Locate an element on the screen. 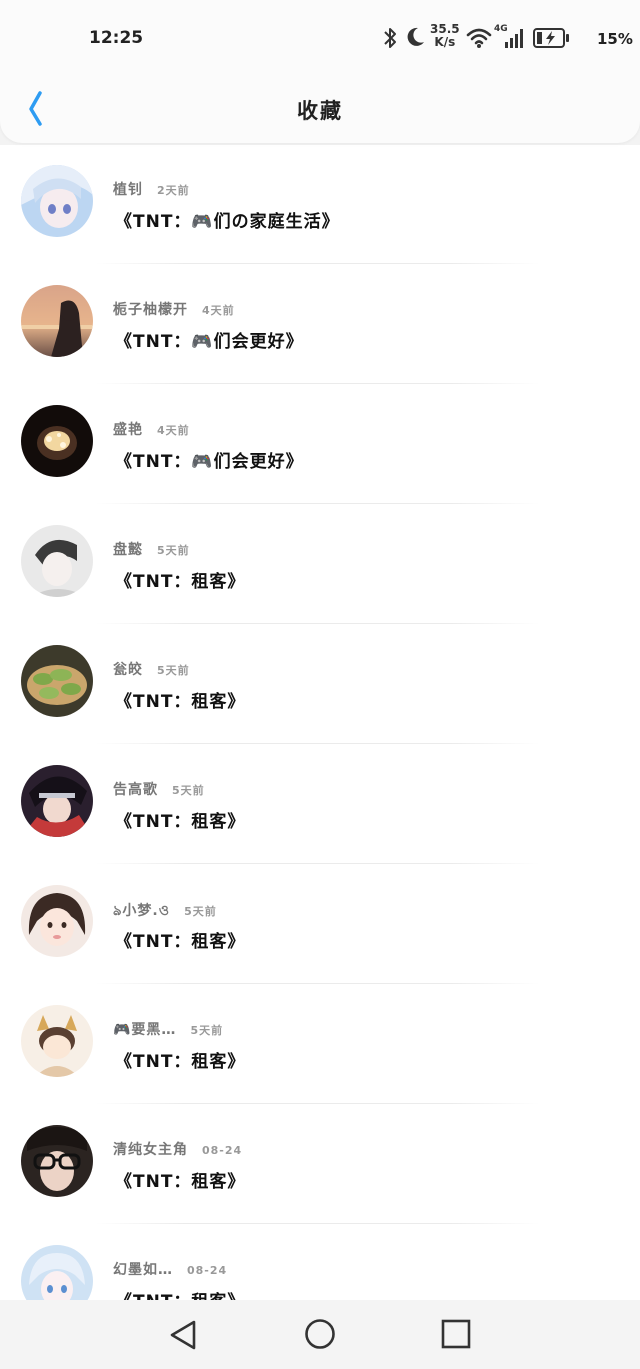 This screenshot has height=1369, width=640. net-speed: 35.5 K/s is located at coordinates (445, 36).